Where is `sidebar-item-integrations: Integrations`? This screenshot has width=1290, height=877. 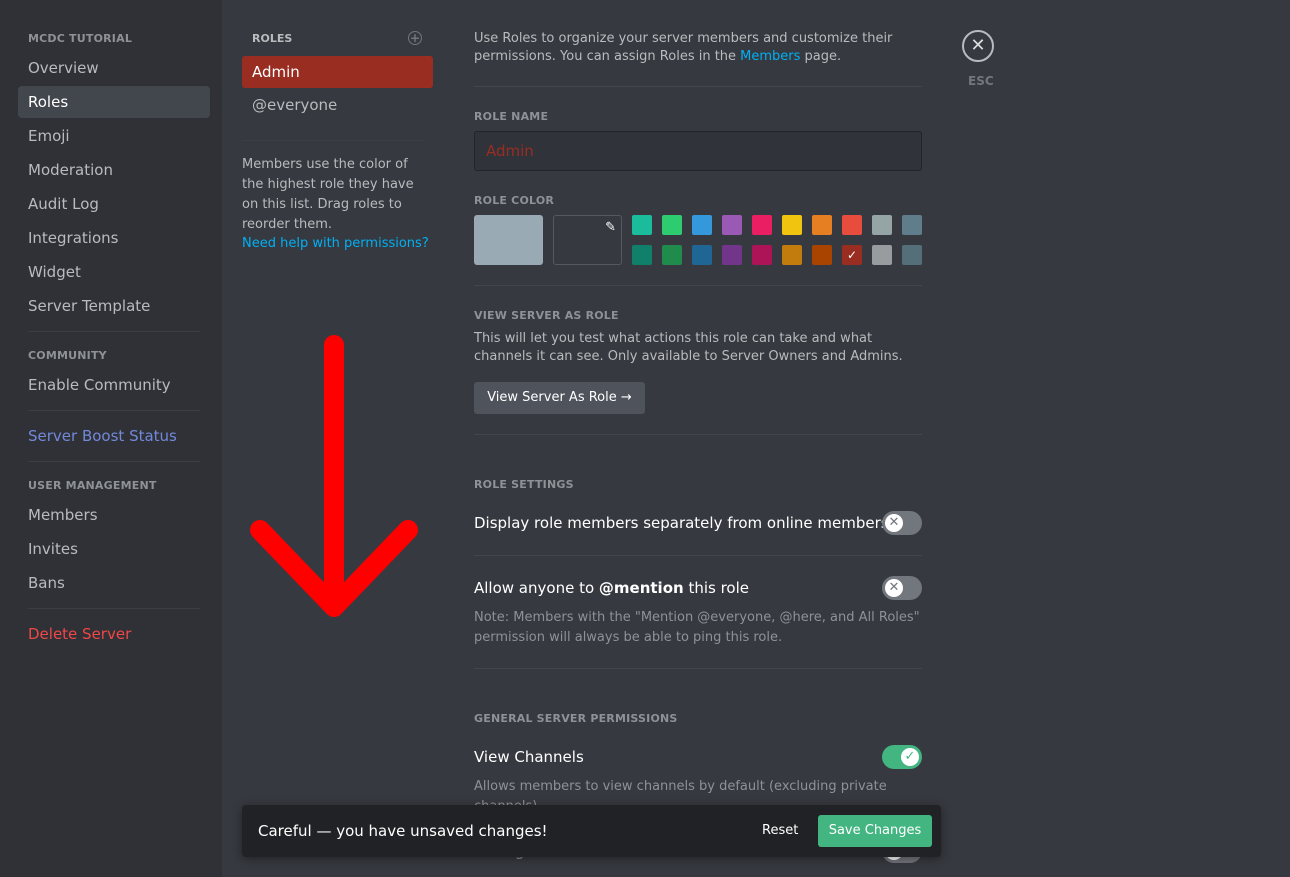 sidebar-item-integrations: Integrations is located at coordinates (114, 238).